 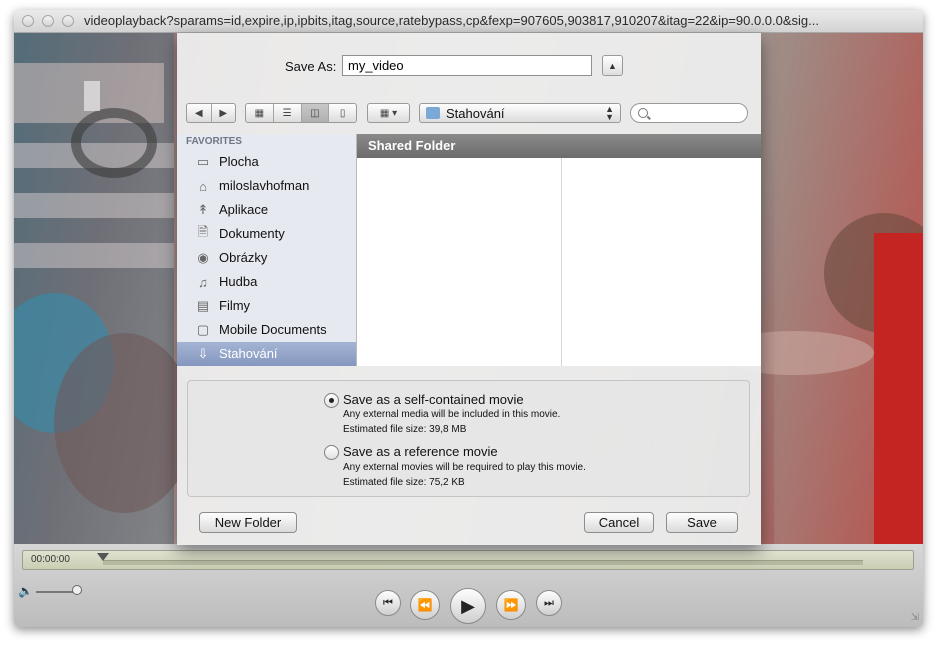 I want to click on sidebar-item-label: miloslavhofman, so click(x=264, y=185).